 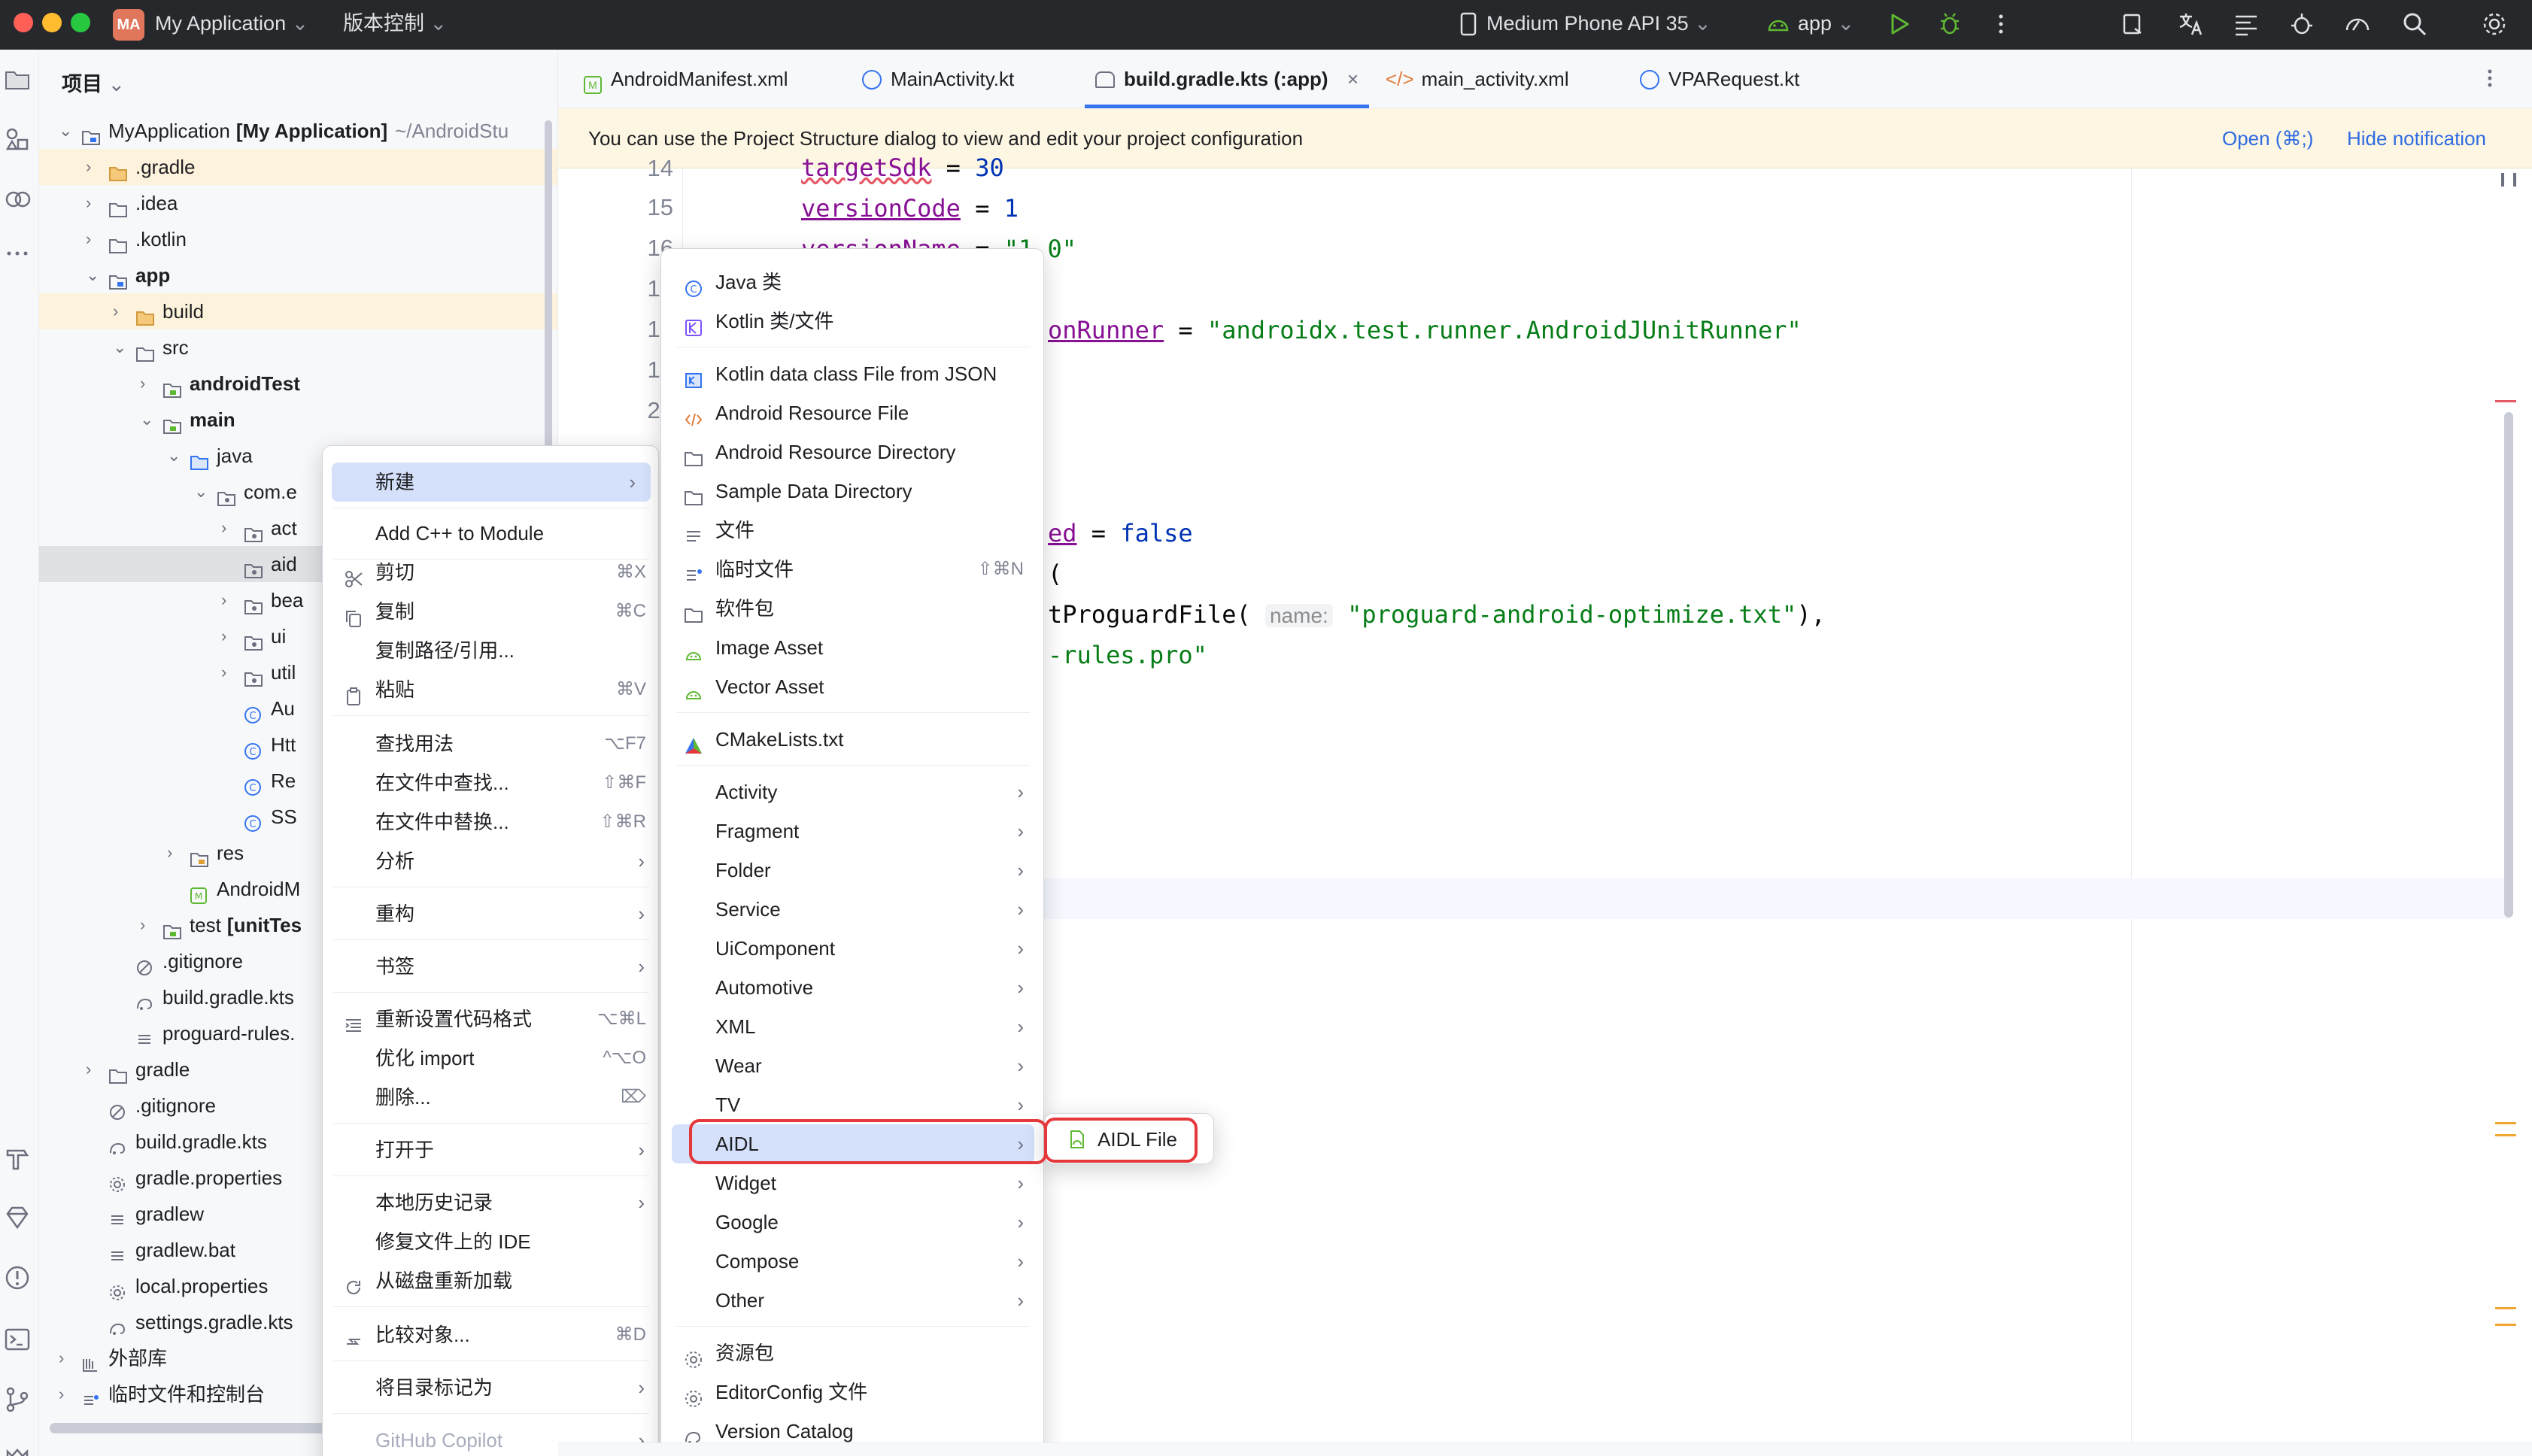 What do you see at coordinates (298, 420) in the screenshot?
I see `project-tree-item: ⌄ main` at bounding box center [298, 420].